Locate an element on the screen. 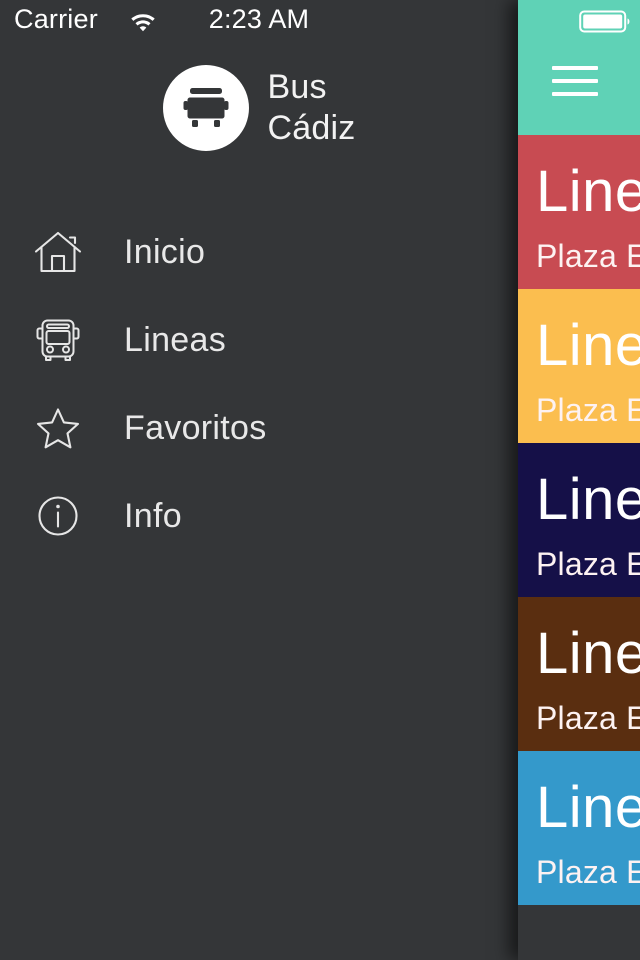 The image size is (640, 960). sidebar-item-label: Info is located at coordinates (153, 516).